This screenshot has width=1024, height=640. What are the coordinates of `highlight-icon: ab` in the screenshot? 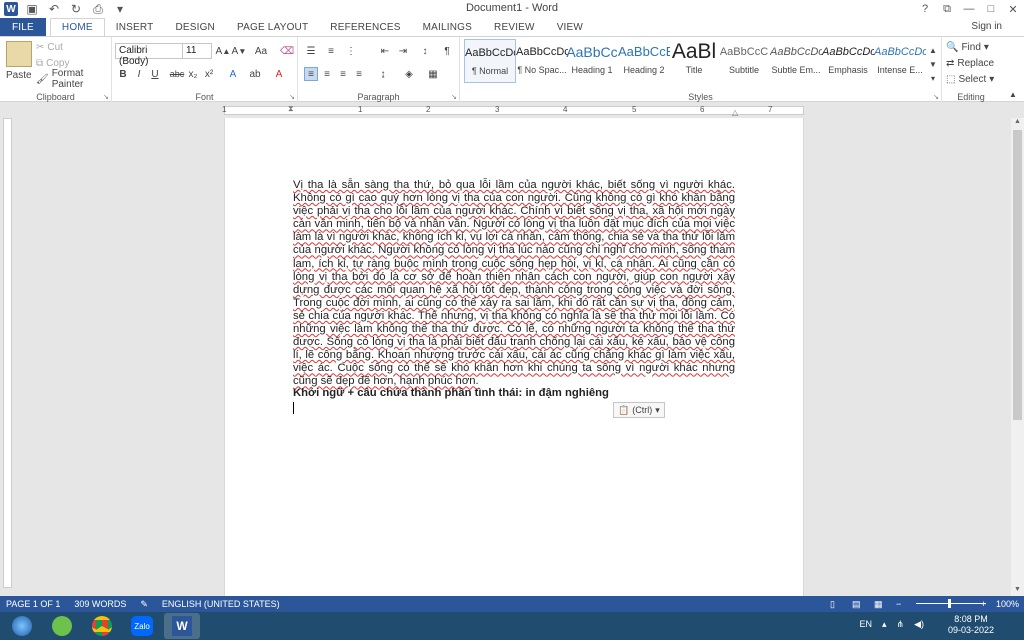 It's located at (255, 74).